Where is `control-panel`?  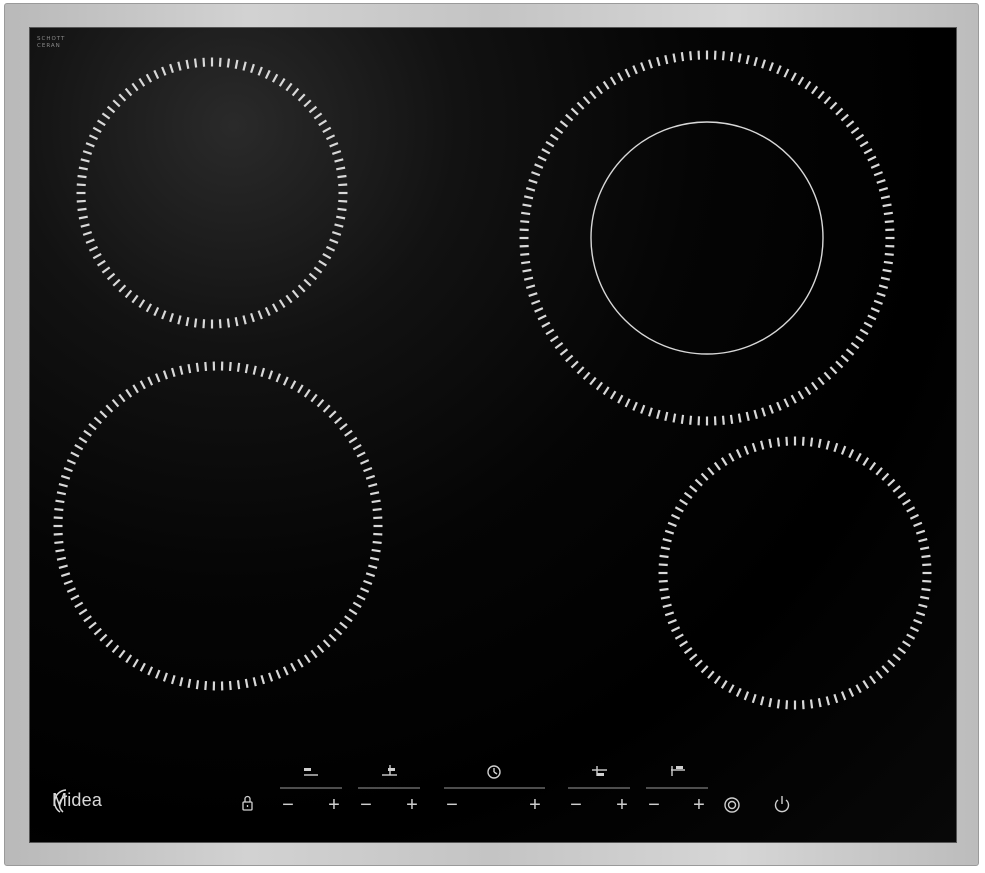 control-panel is located at coordinates (421, 789).